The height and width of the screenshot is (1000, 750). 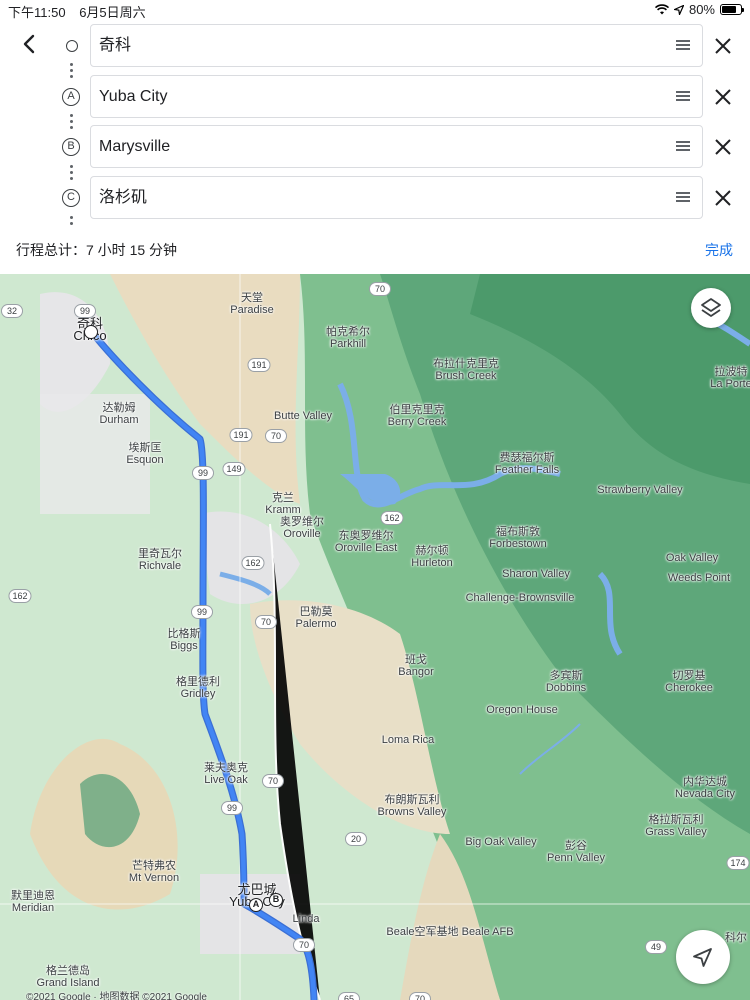 I want to click on place-name-en: Parkhill, so click(x=348, y=344).